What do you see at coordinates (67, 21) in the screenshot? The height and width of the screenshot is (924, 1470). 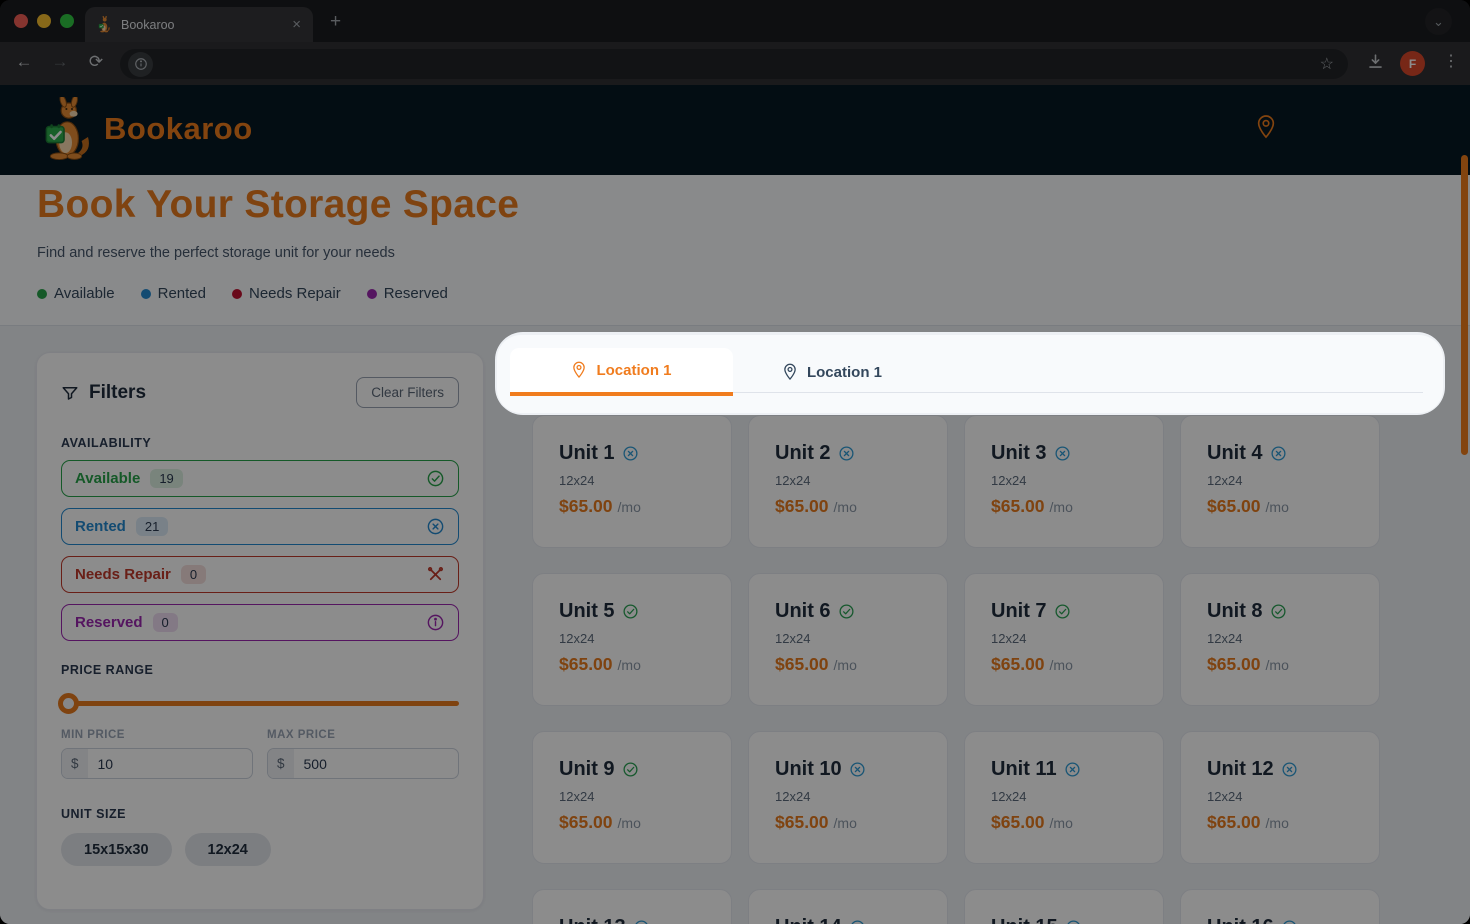 I see `maximize-window-button` at bounding box center [67, 21].